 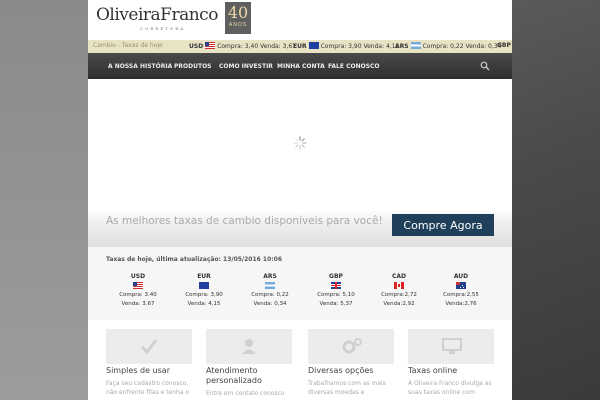 What do you see at coordinates (270, 295) in the screenshot?
I see `currency-compra: Compra: 0,22` at bounding box center [270, 295].